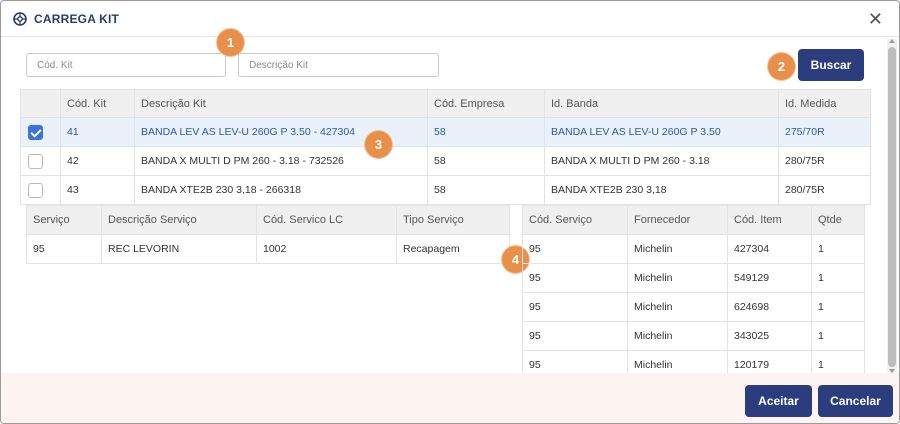 The width and height of the screenshot is (900, 424). What do you see at coordinates (486, 103) in the screenshot?
I see `kits-header-empresa: Cód. Empresa` at bounding box center [486, 103].